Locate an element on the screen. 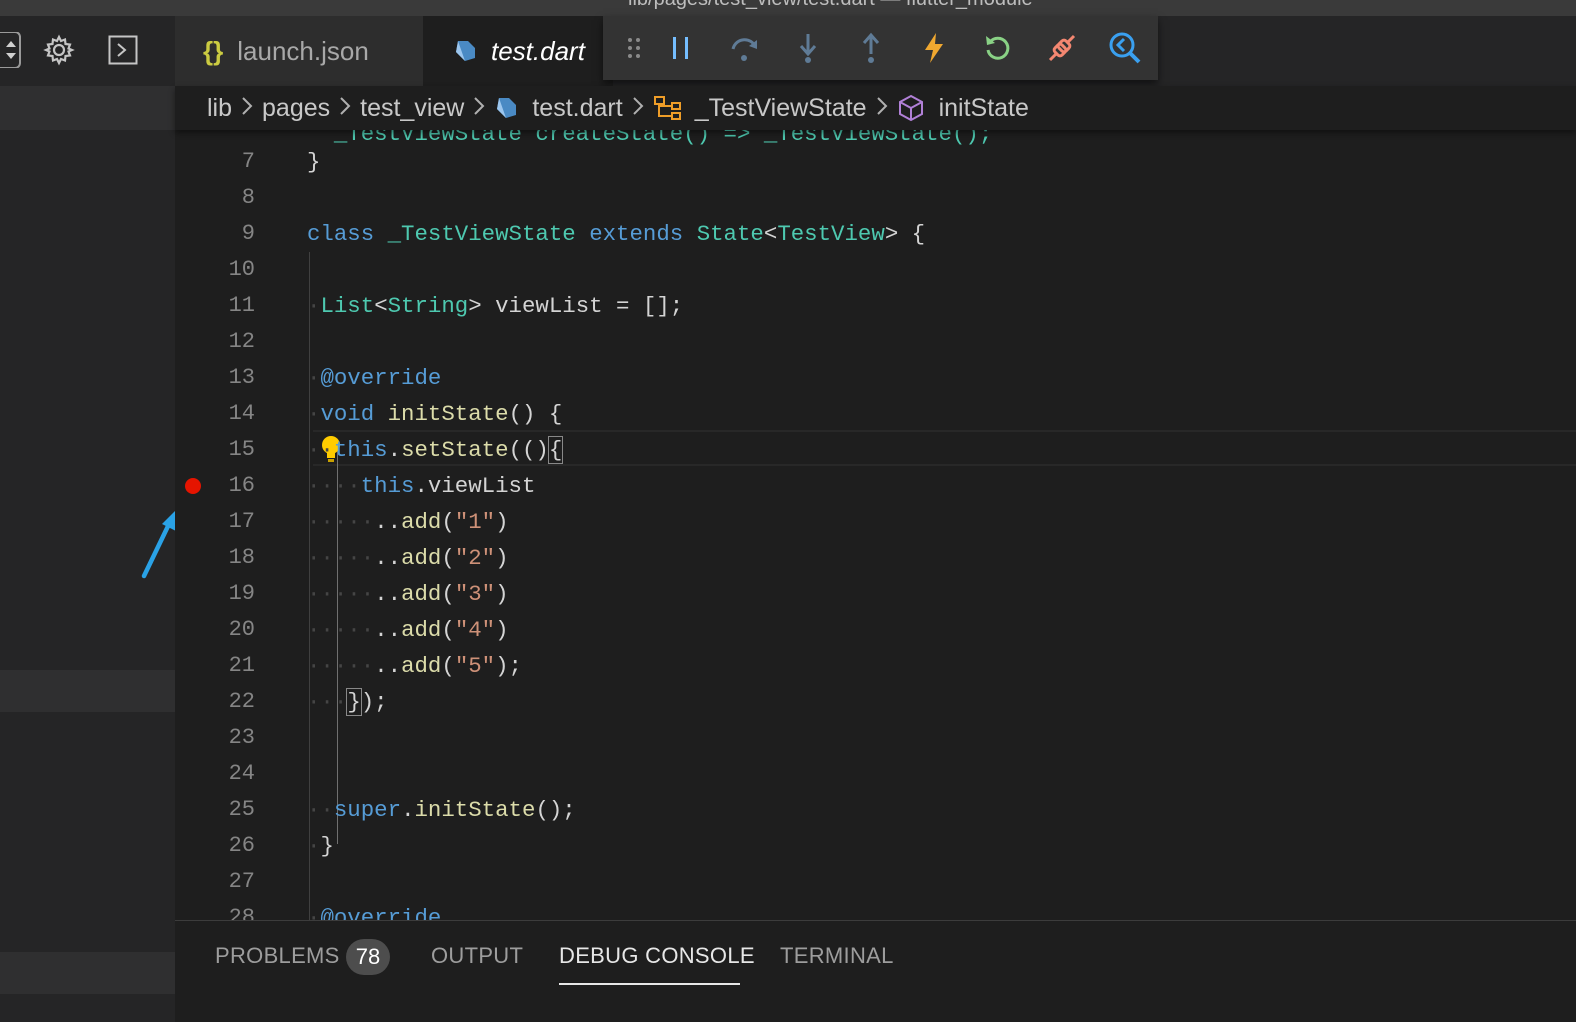  tab-launch-json: {} launch.json is located at coordinates (299, 51).